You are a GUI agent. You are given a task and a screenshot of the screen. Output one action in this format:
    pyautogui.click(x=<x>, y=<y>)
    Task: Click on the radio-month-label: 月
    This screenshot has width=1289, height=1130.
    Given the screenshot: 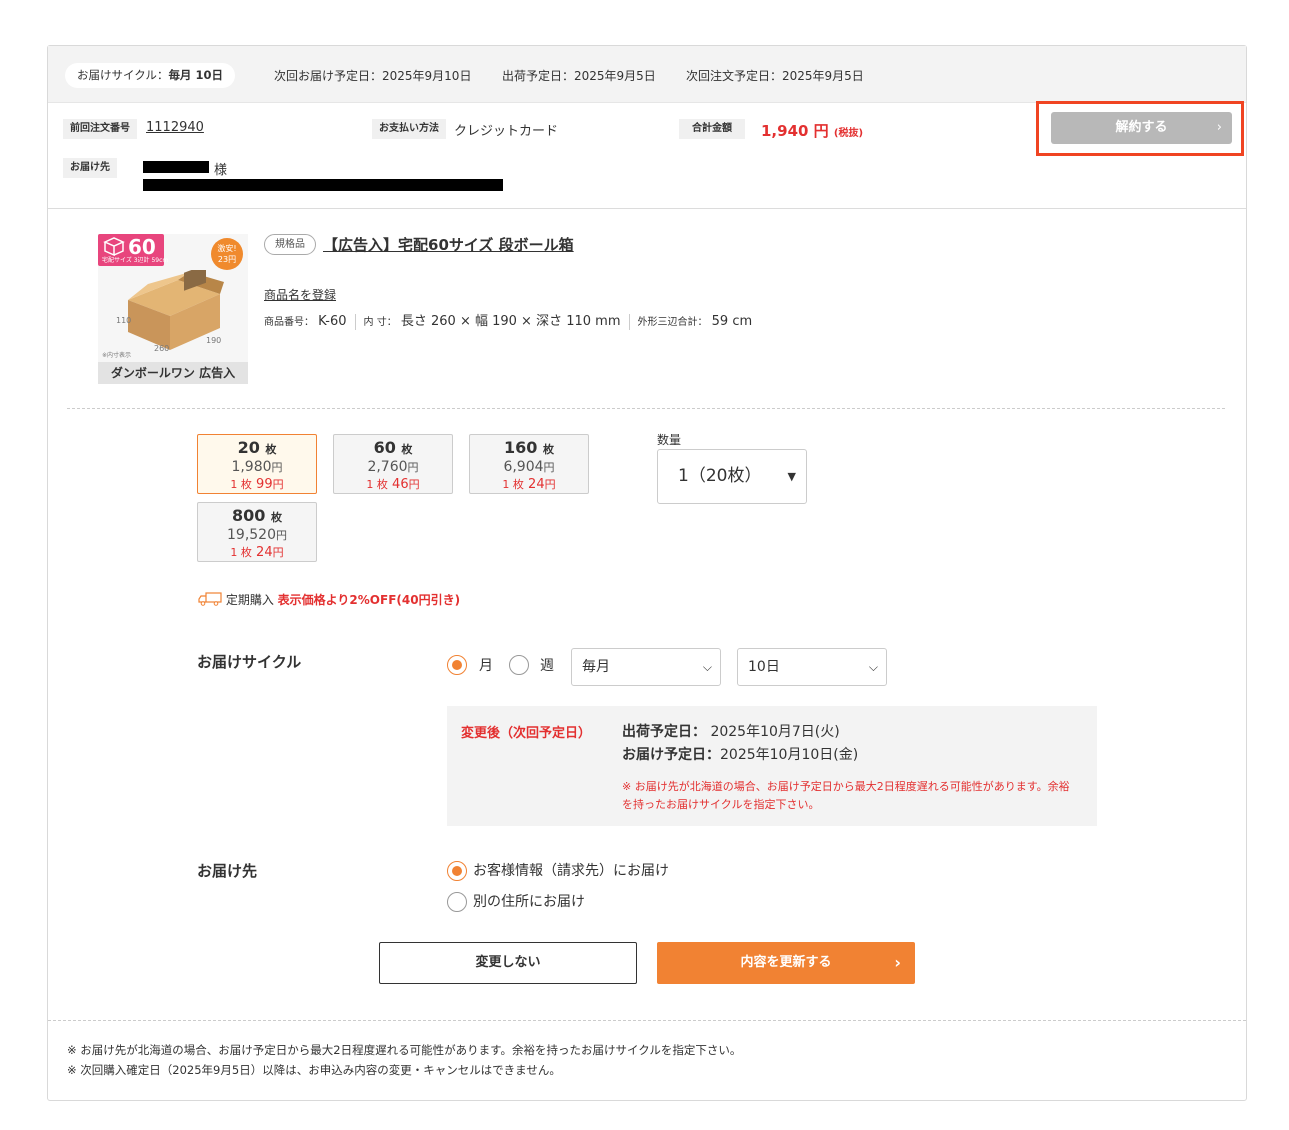 What is the action you would take?
    pyautogui.click(x=486, y=666)
    